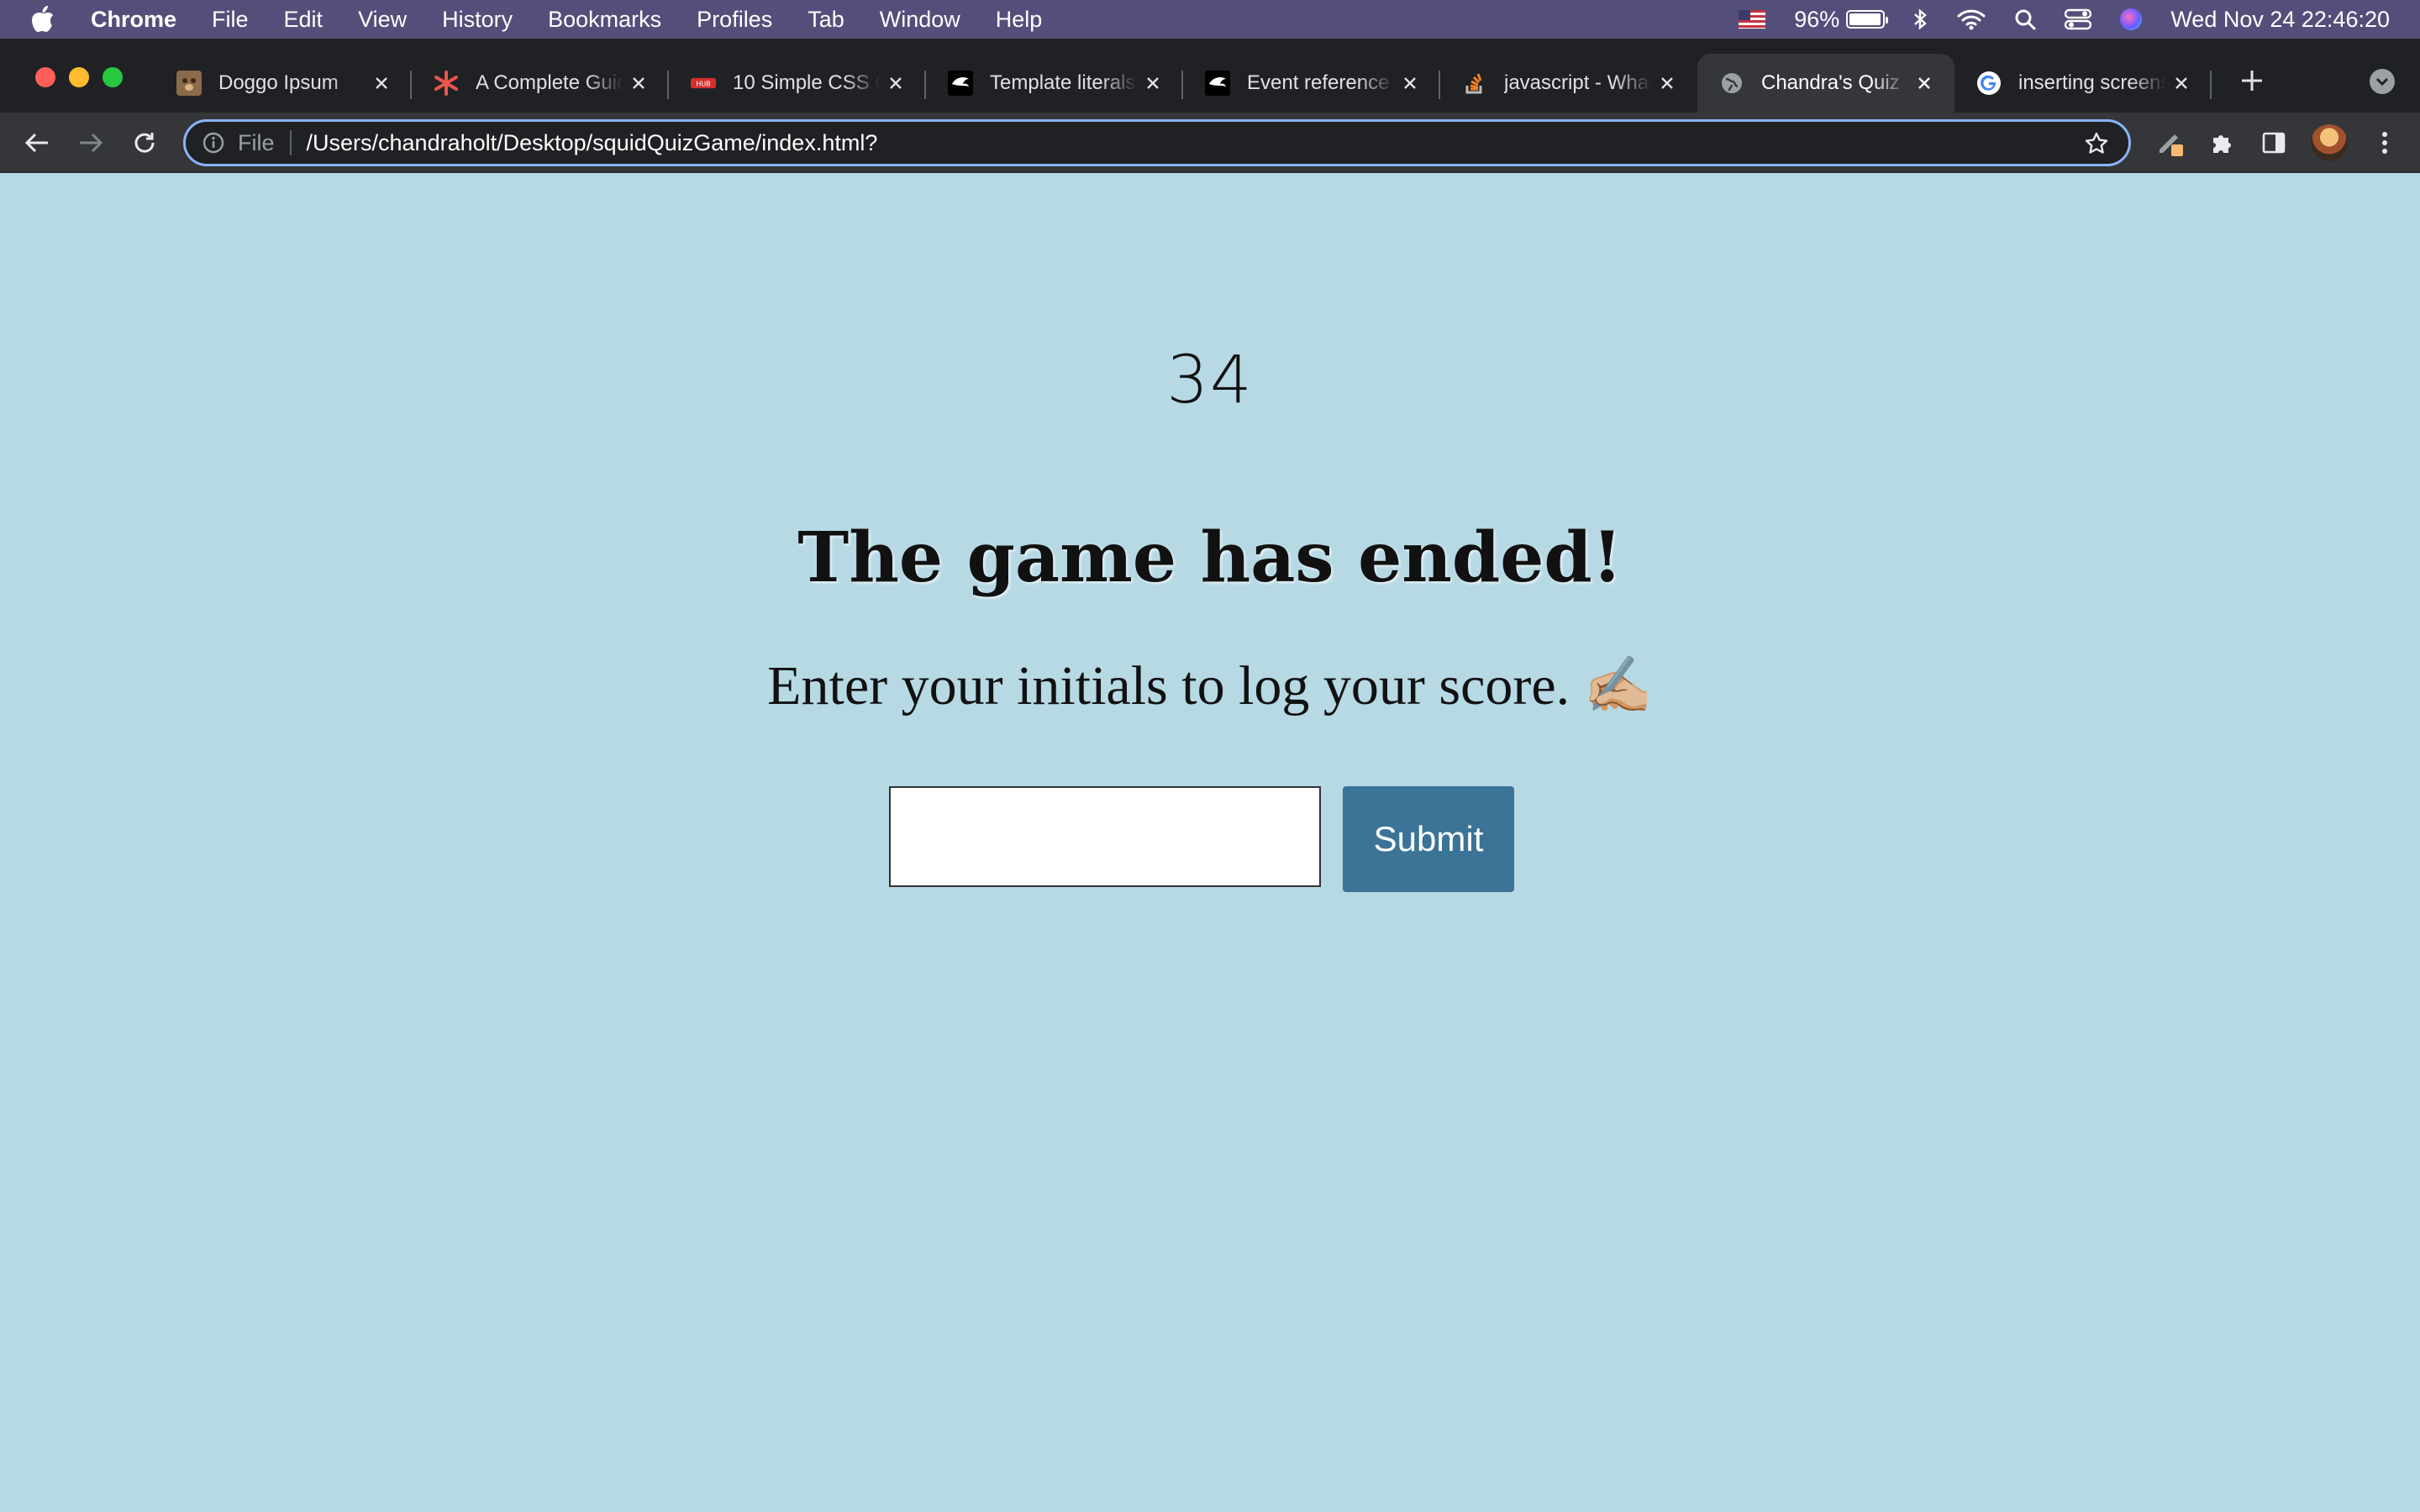 The height and width of the screenshot is (1512, 2420). Describe the element at coordinates (1921, 19) in the screenshot. I see `bluetooth-icon` at that location.